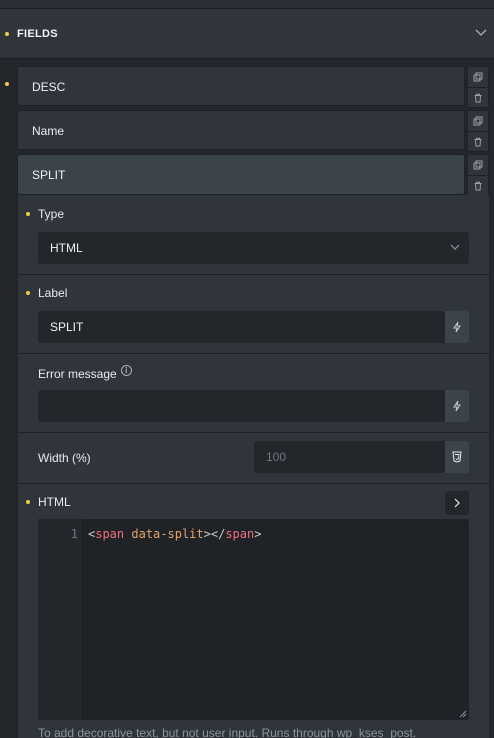  What do you see at coordinates (37, 34) in the screenshot?
I see `section-title: FIELDS` at bounding box center [37, 34].